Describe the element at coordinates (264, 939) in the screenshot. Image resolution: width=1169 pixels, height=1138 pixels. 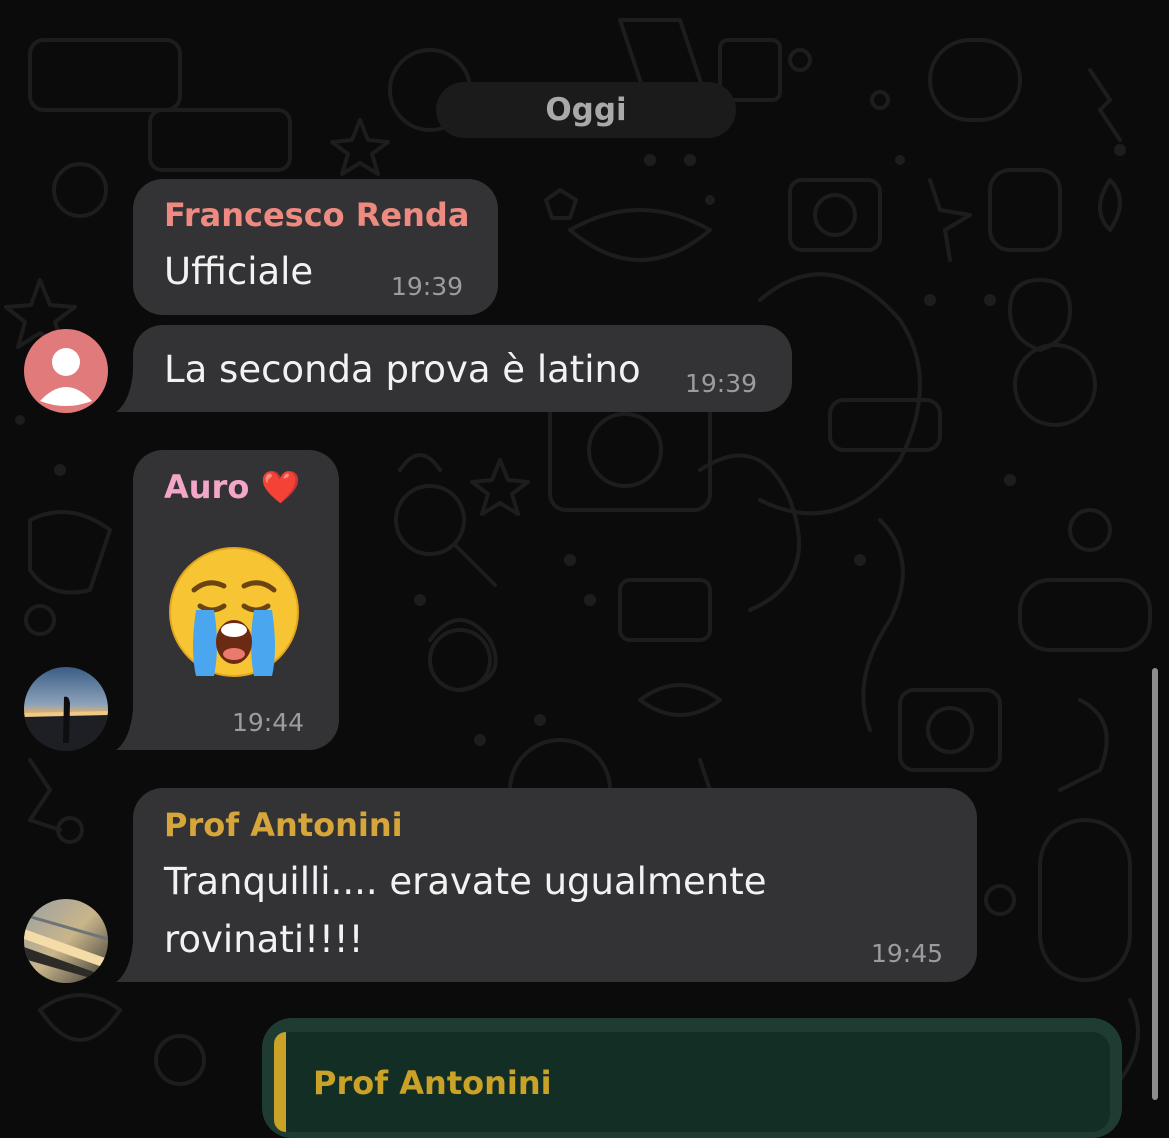
I see `message-text-line: rovinati!!!!` at that location.